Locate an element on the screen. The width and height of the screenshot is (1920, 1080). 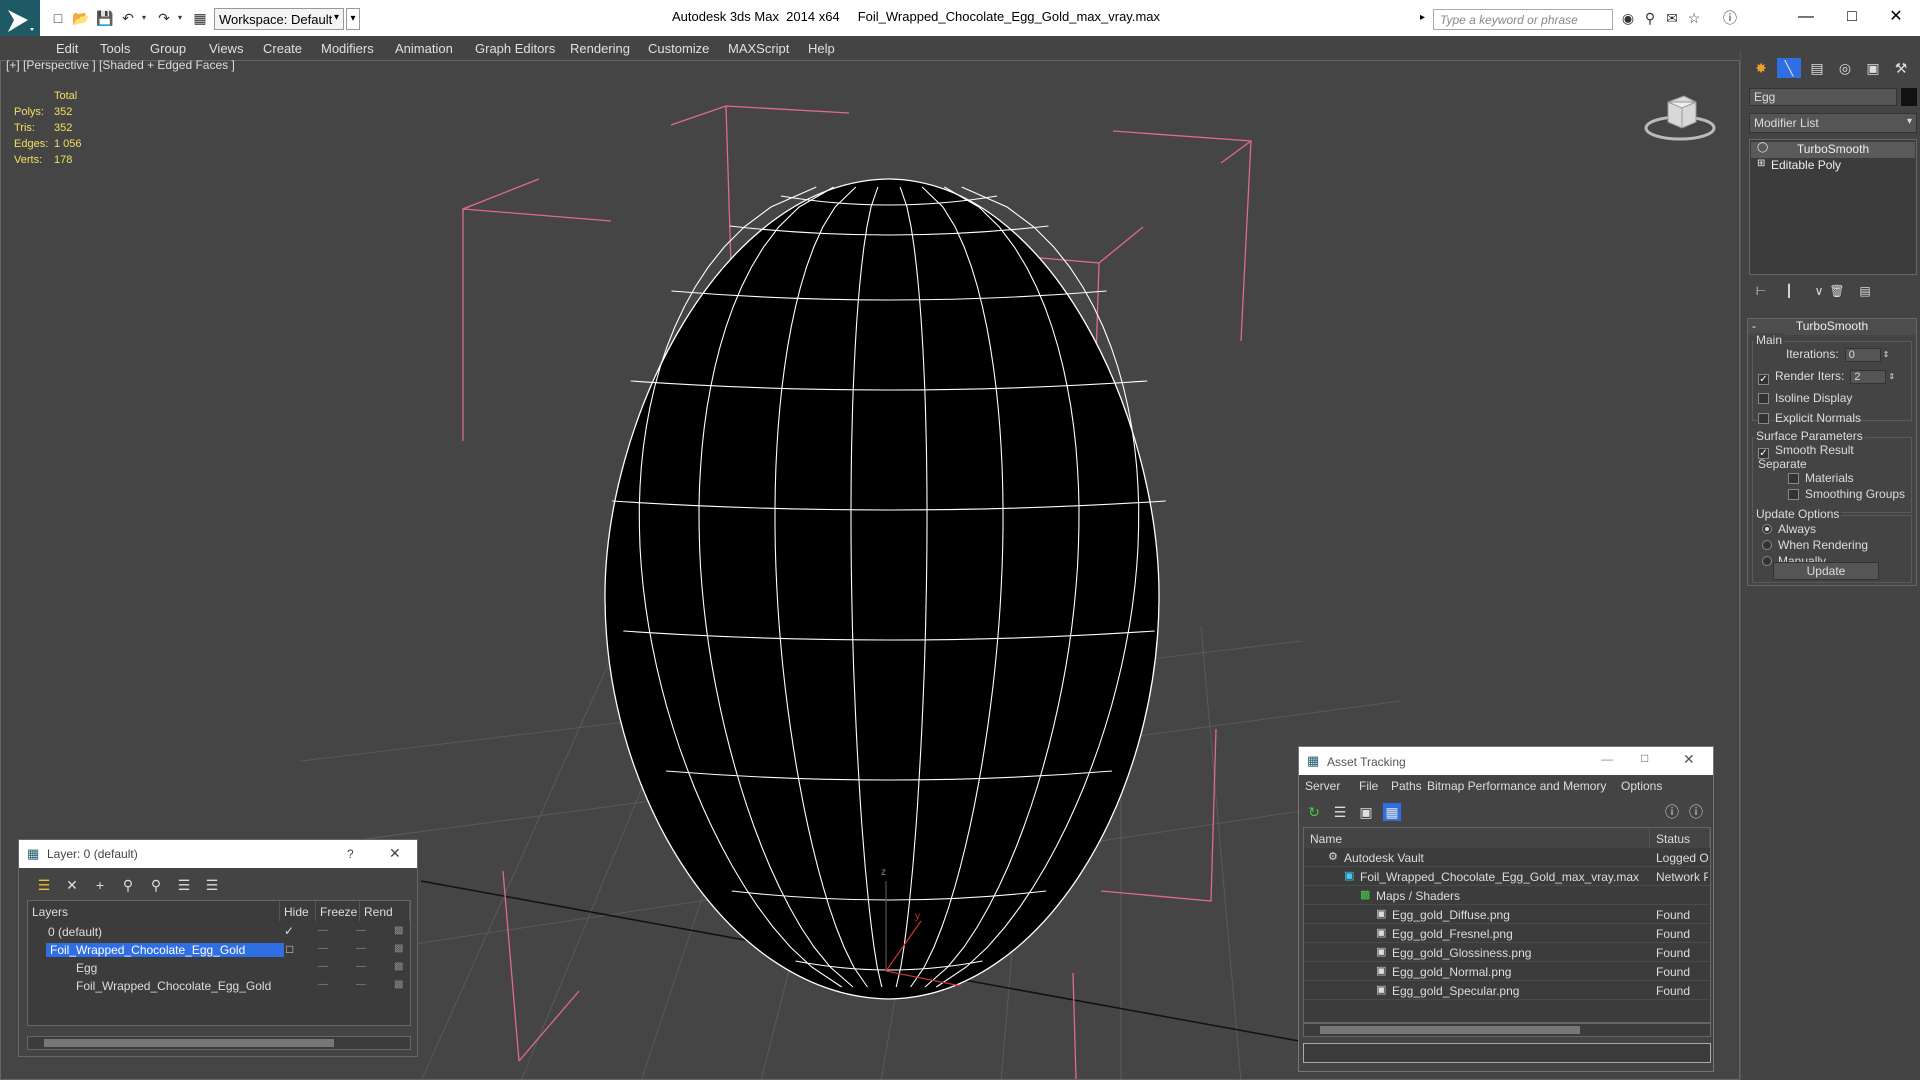
asset-info-icon: ⓘ is located at coordinates (1696, 812).